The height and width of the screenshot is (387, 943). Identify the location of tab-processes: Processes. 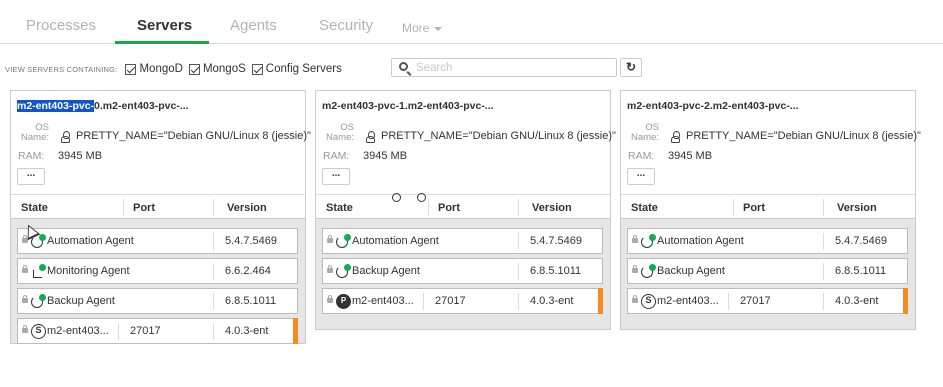
(61, 30).